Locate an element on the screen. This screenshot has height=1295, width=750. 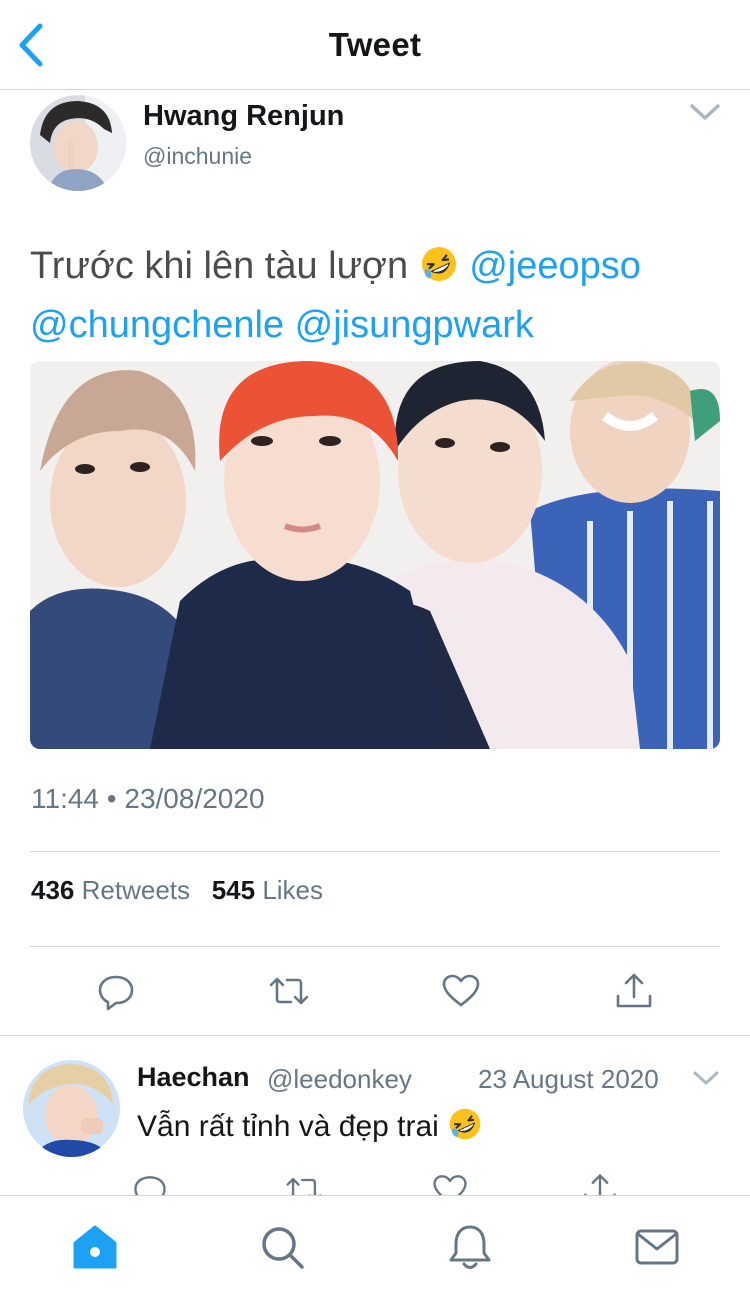
share-icon is located at coordinates (634, 990).